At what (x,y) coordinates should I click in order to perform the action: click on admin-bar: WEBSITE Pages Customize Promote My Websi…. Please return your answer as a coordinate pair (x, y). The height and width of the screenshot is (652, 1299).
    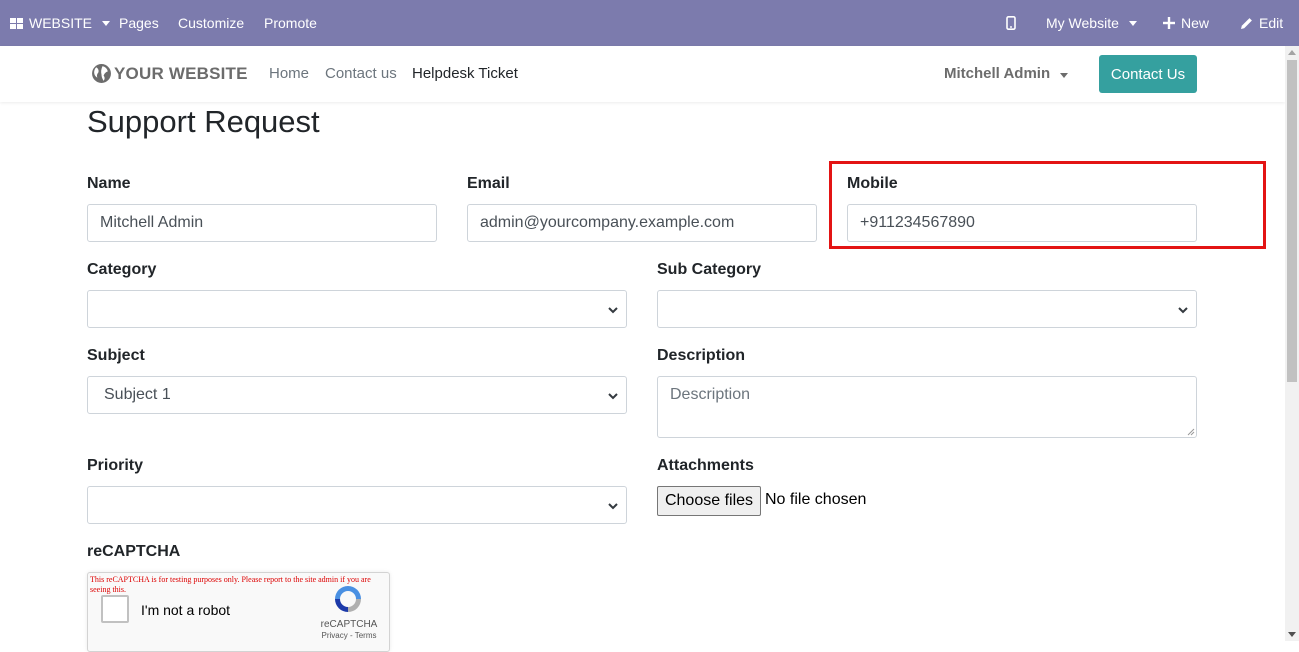
    Looking at the image, I should click on (649, 23).